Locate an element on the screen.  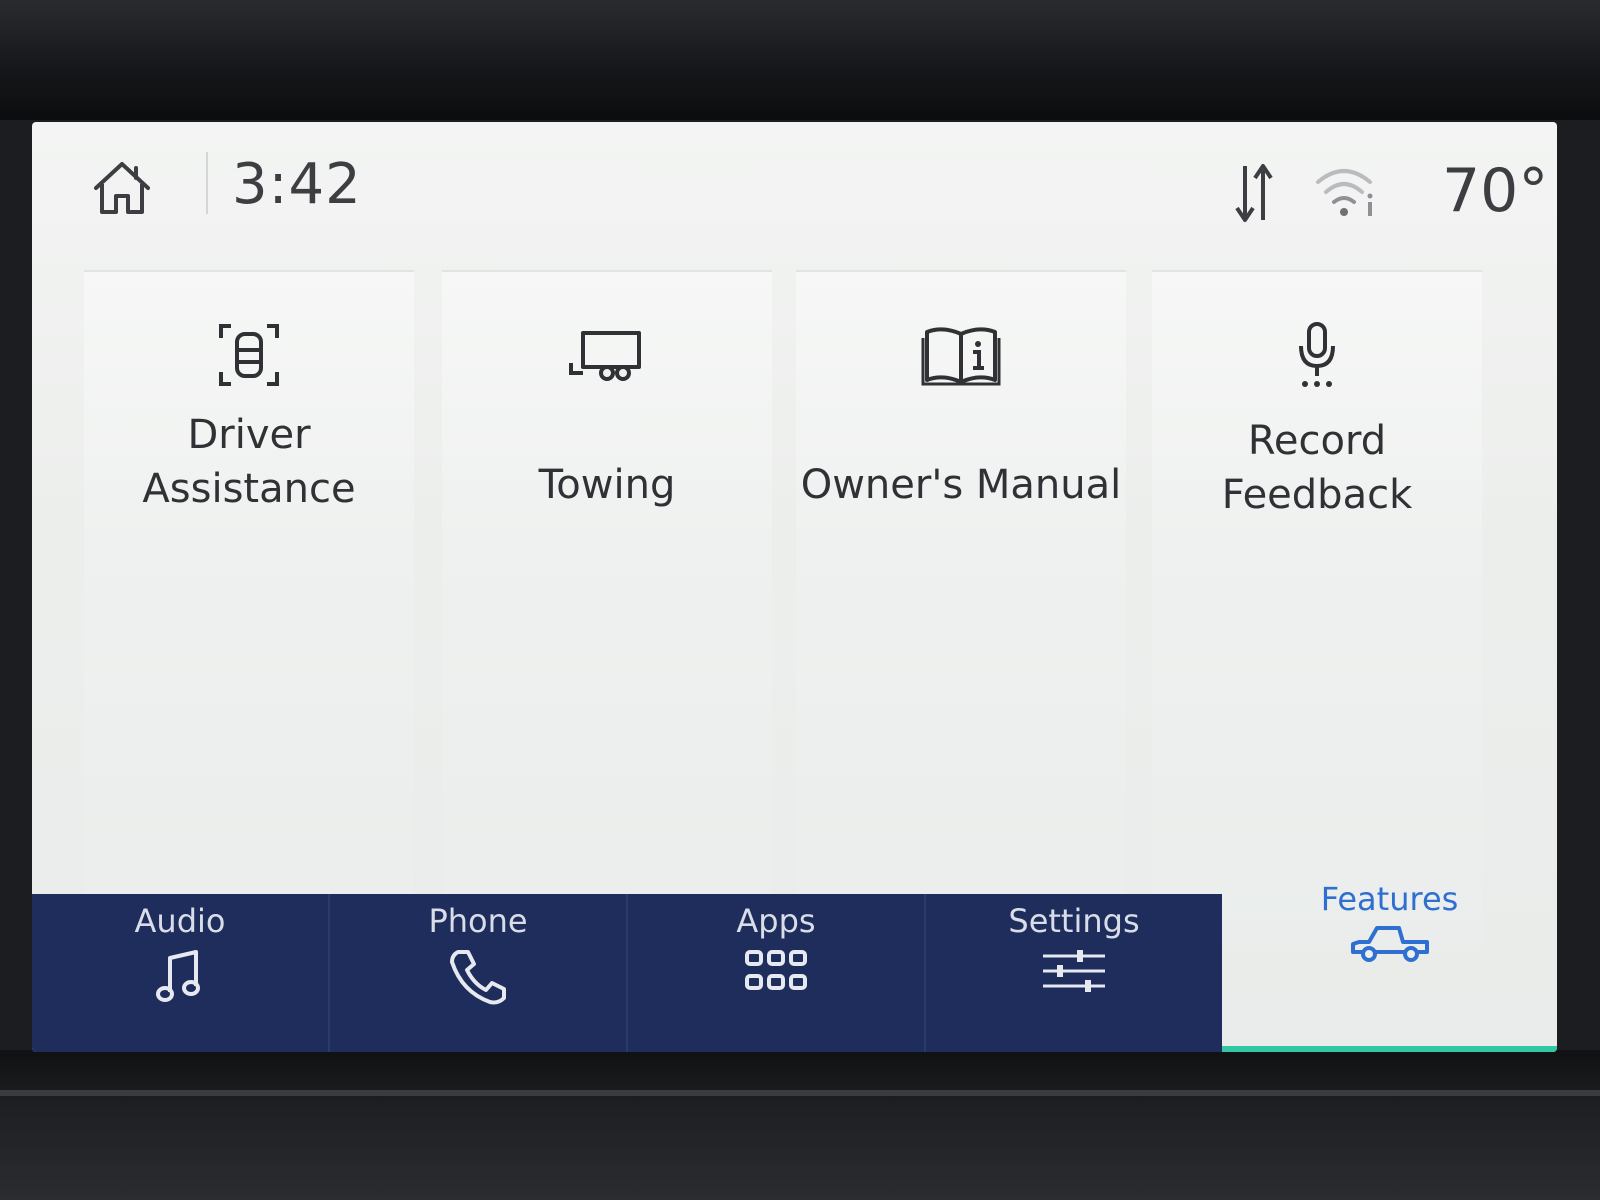
phone-icon is located at coordinates (478, 977).